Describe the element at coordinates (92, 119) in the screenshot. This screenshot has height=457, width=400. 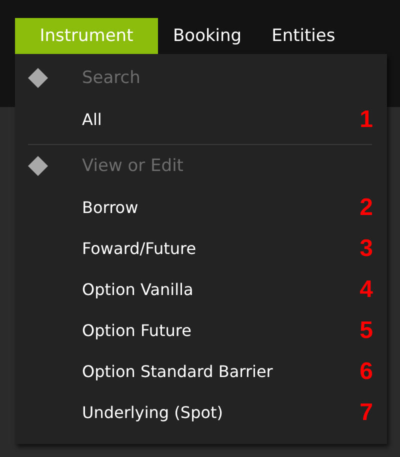
I see `menu-option: All` at that location.